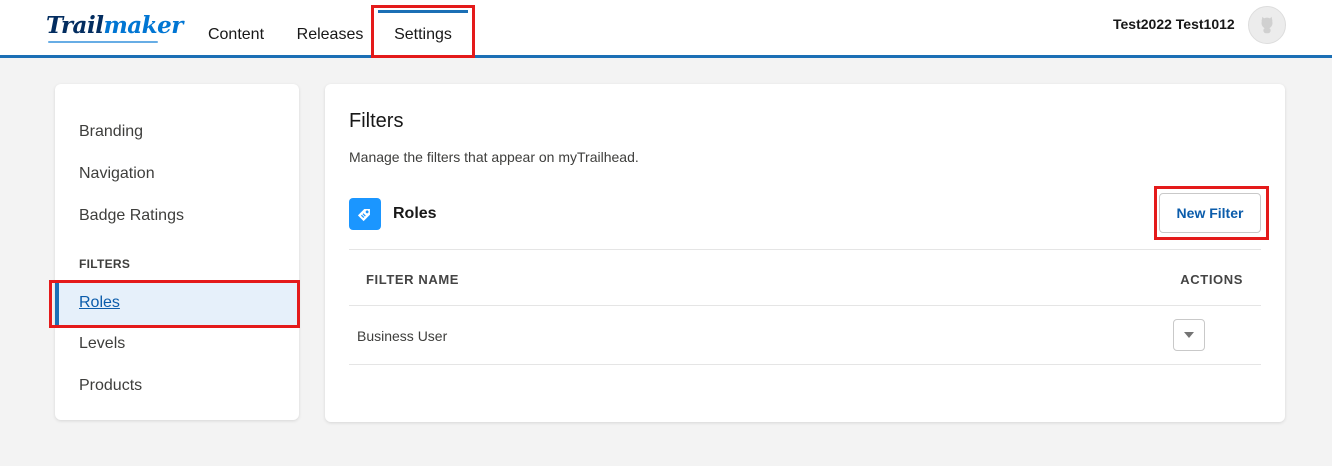 This screenshot has height=466, width=1332. I want to click on avatar-icon, so click(1267, 25).